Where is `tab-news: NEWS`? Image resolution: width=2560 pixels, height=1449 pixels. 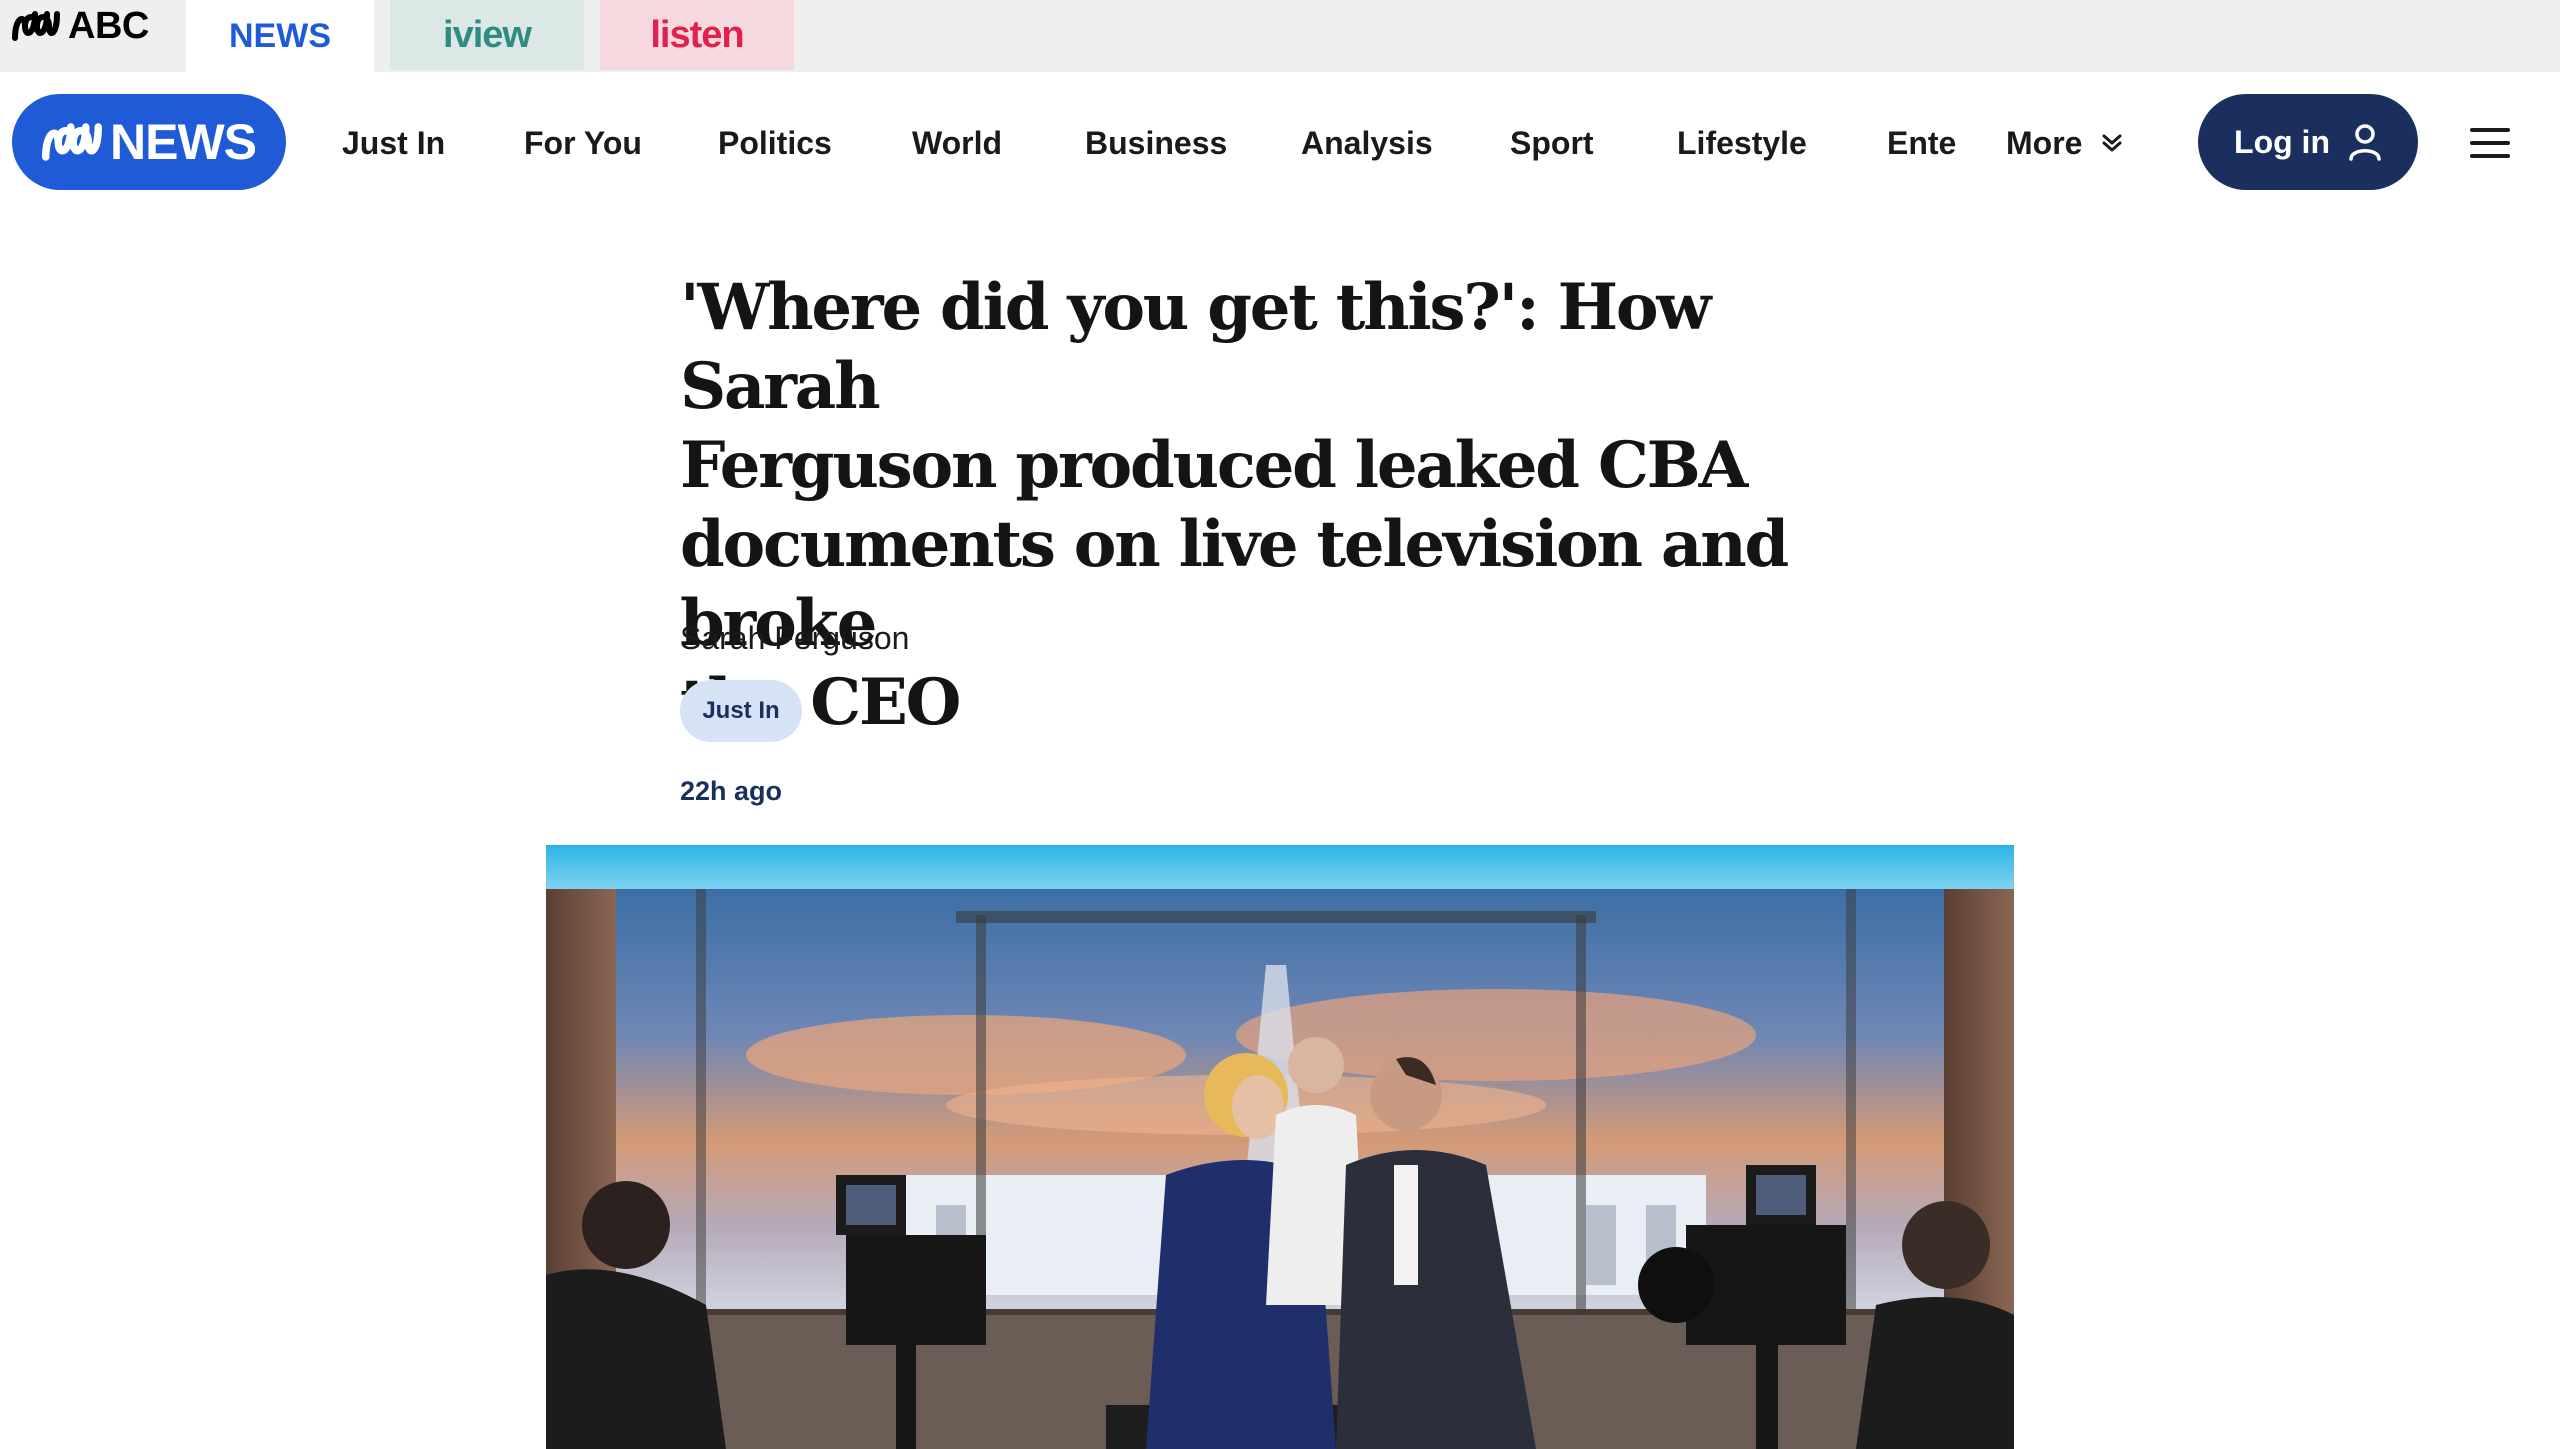
tab-news: NEWS is located at coordinates (280, 36).